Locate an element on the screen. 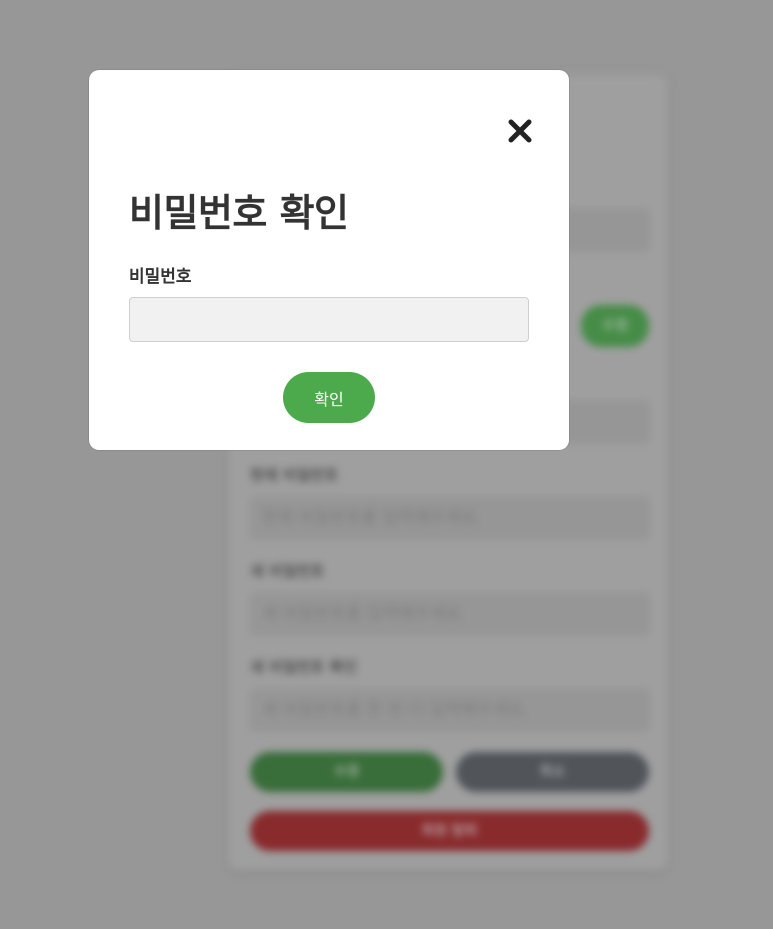 The width and height of the screenshot is (773, 929). password-label: 비밀번호 is located at coordinates (160, 277).